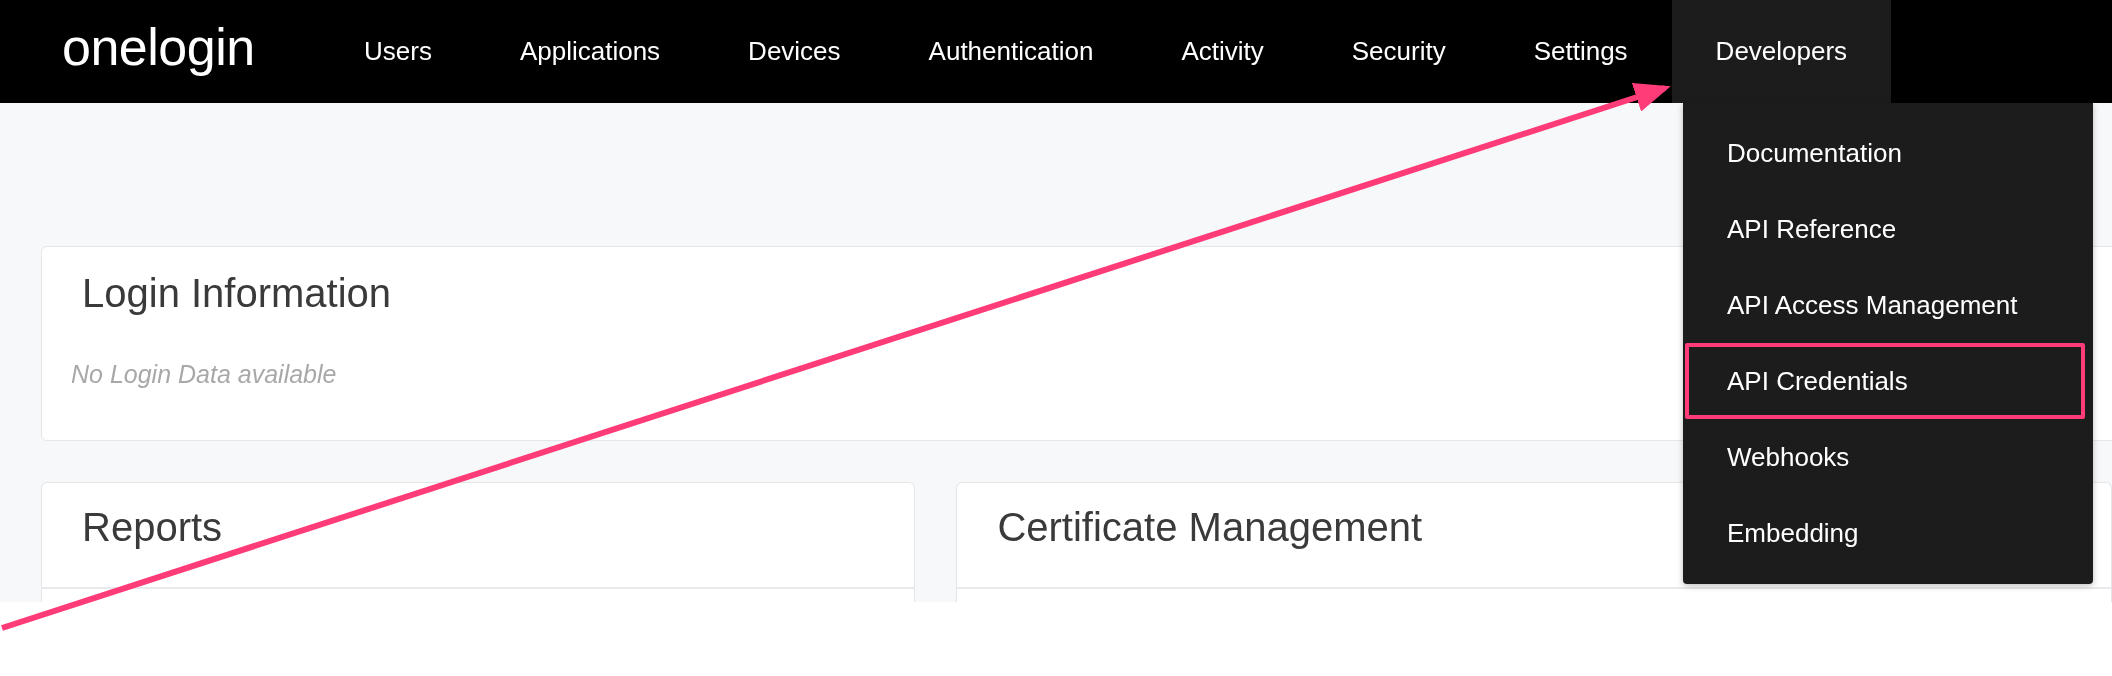 Image resolution: width=2112 pixels, height=676 pixels. Describe the element at coordinates (1210, 527) in the screenshot. I see `card-title: Certificate Management` at that location.